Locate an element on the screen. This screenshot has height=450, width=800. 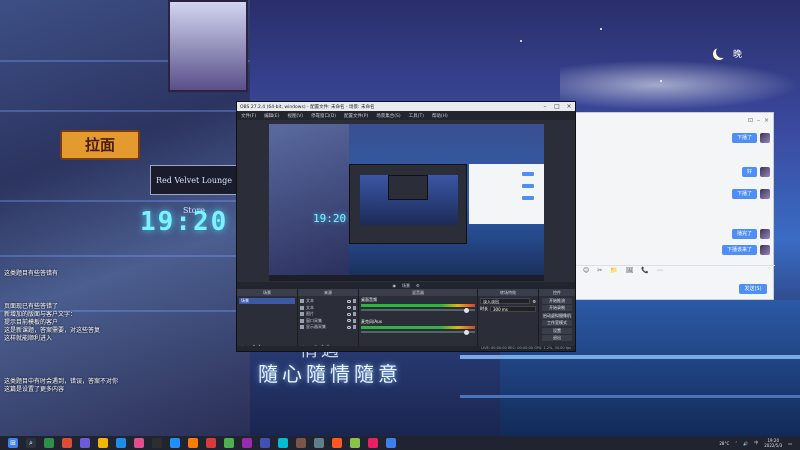
dockbar-label: 场景 is located at coordinates (405, 285).